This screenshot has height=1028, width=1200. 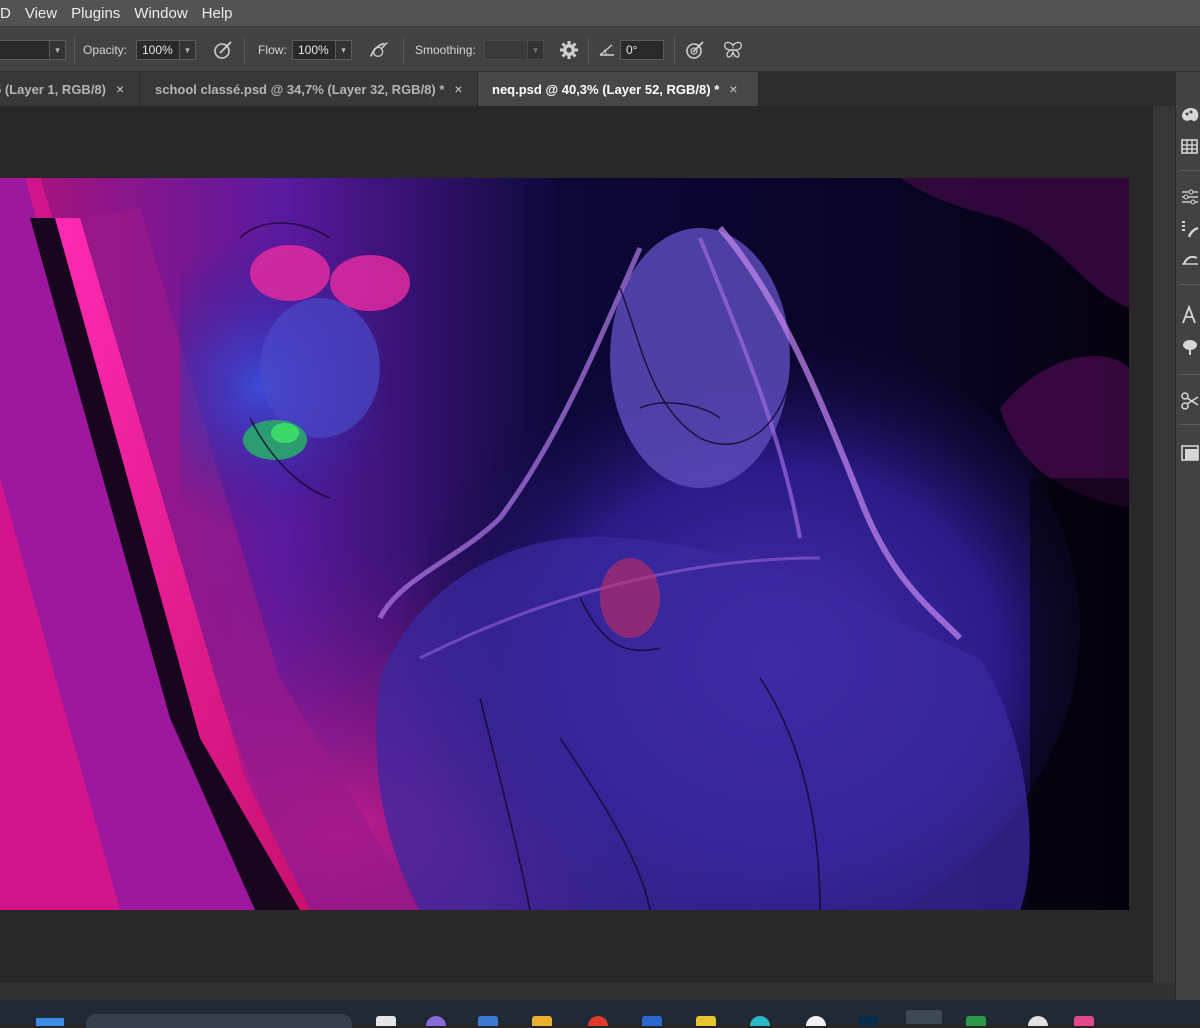 What do you see at coordinates (1190, 315) in the screenshot?
I see `character-icon` at bounding box center [1190, 315].